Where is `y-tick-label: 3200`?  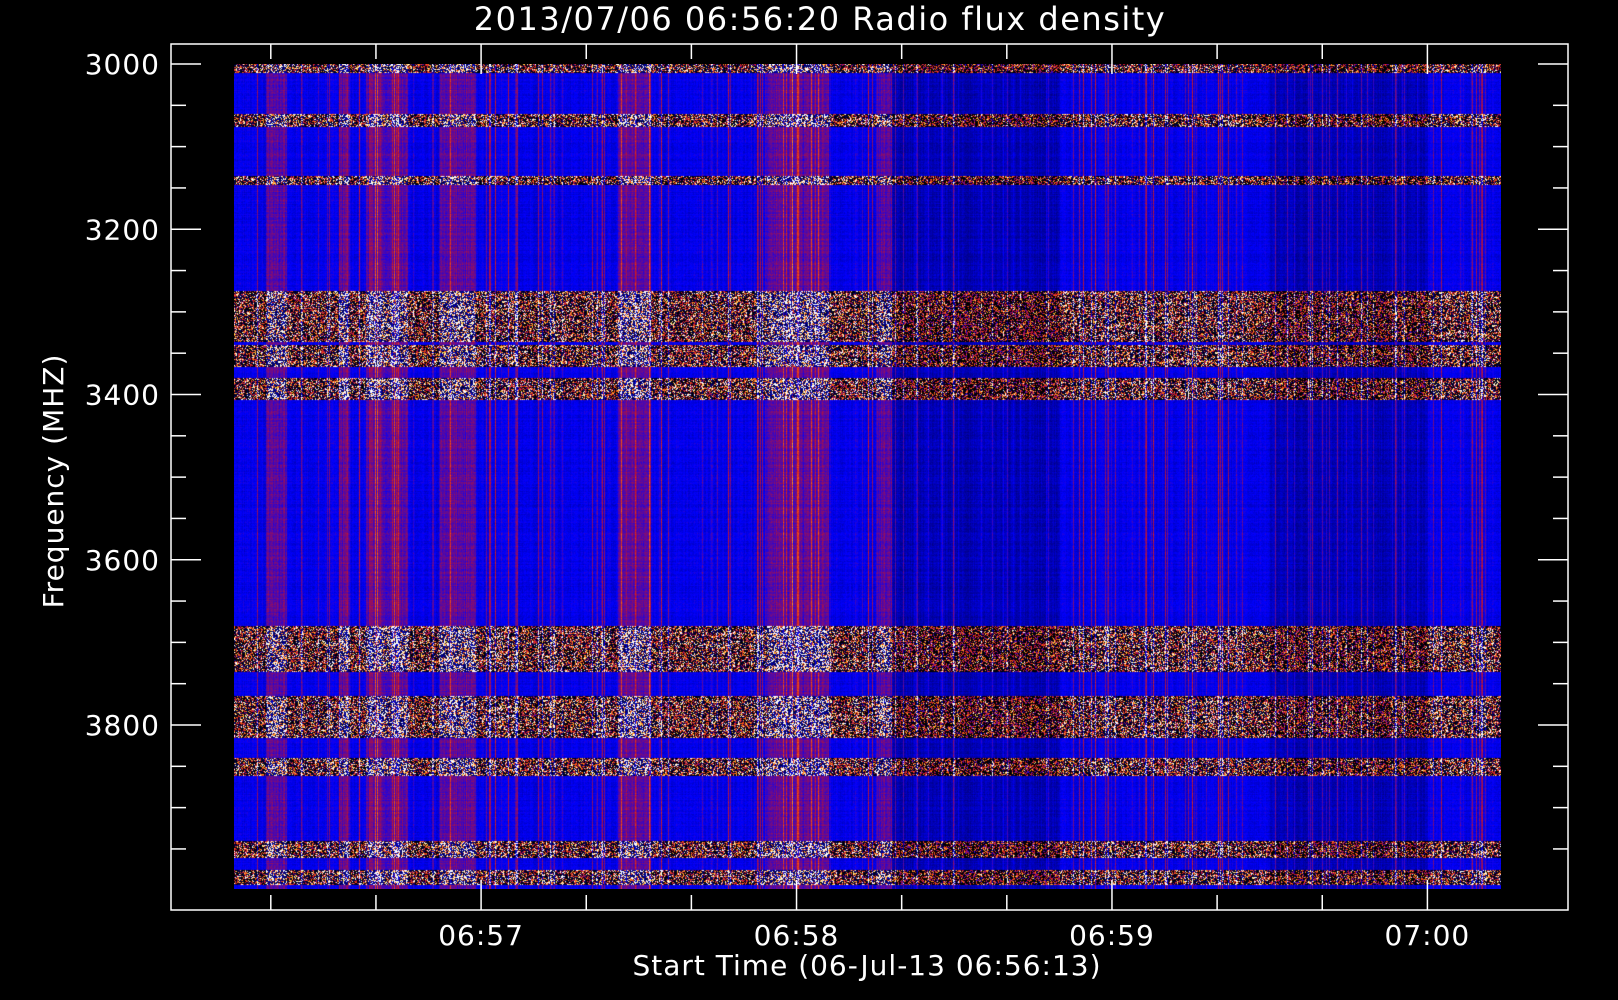 y-tick-label: 3200 is located at coordinates (122, 229).